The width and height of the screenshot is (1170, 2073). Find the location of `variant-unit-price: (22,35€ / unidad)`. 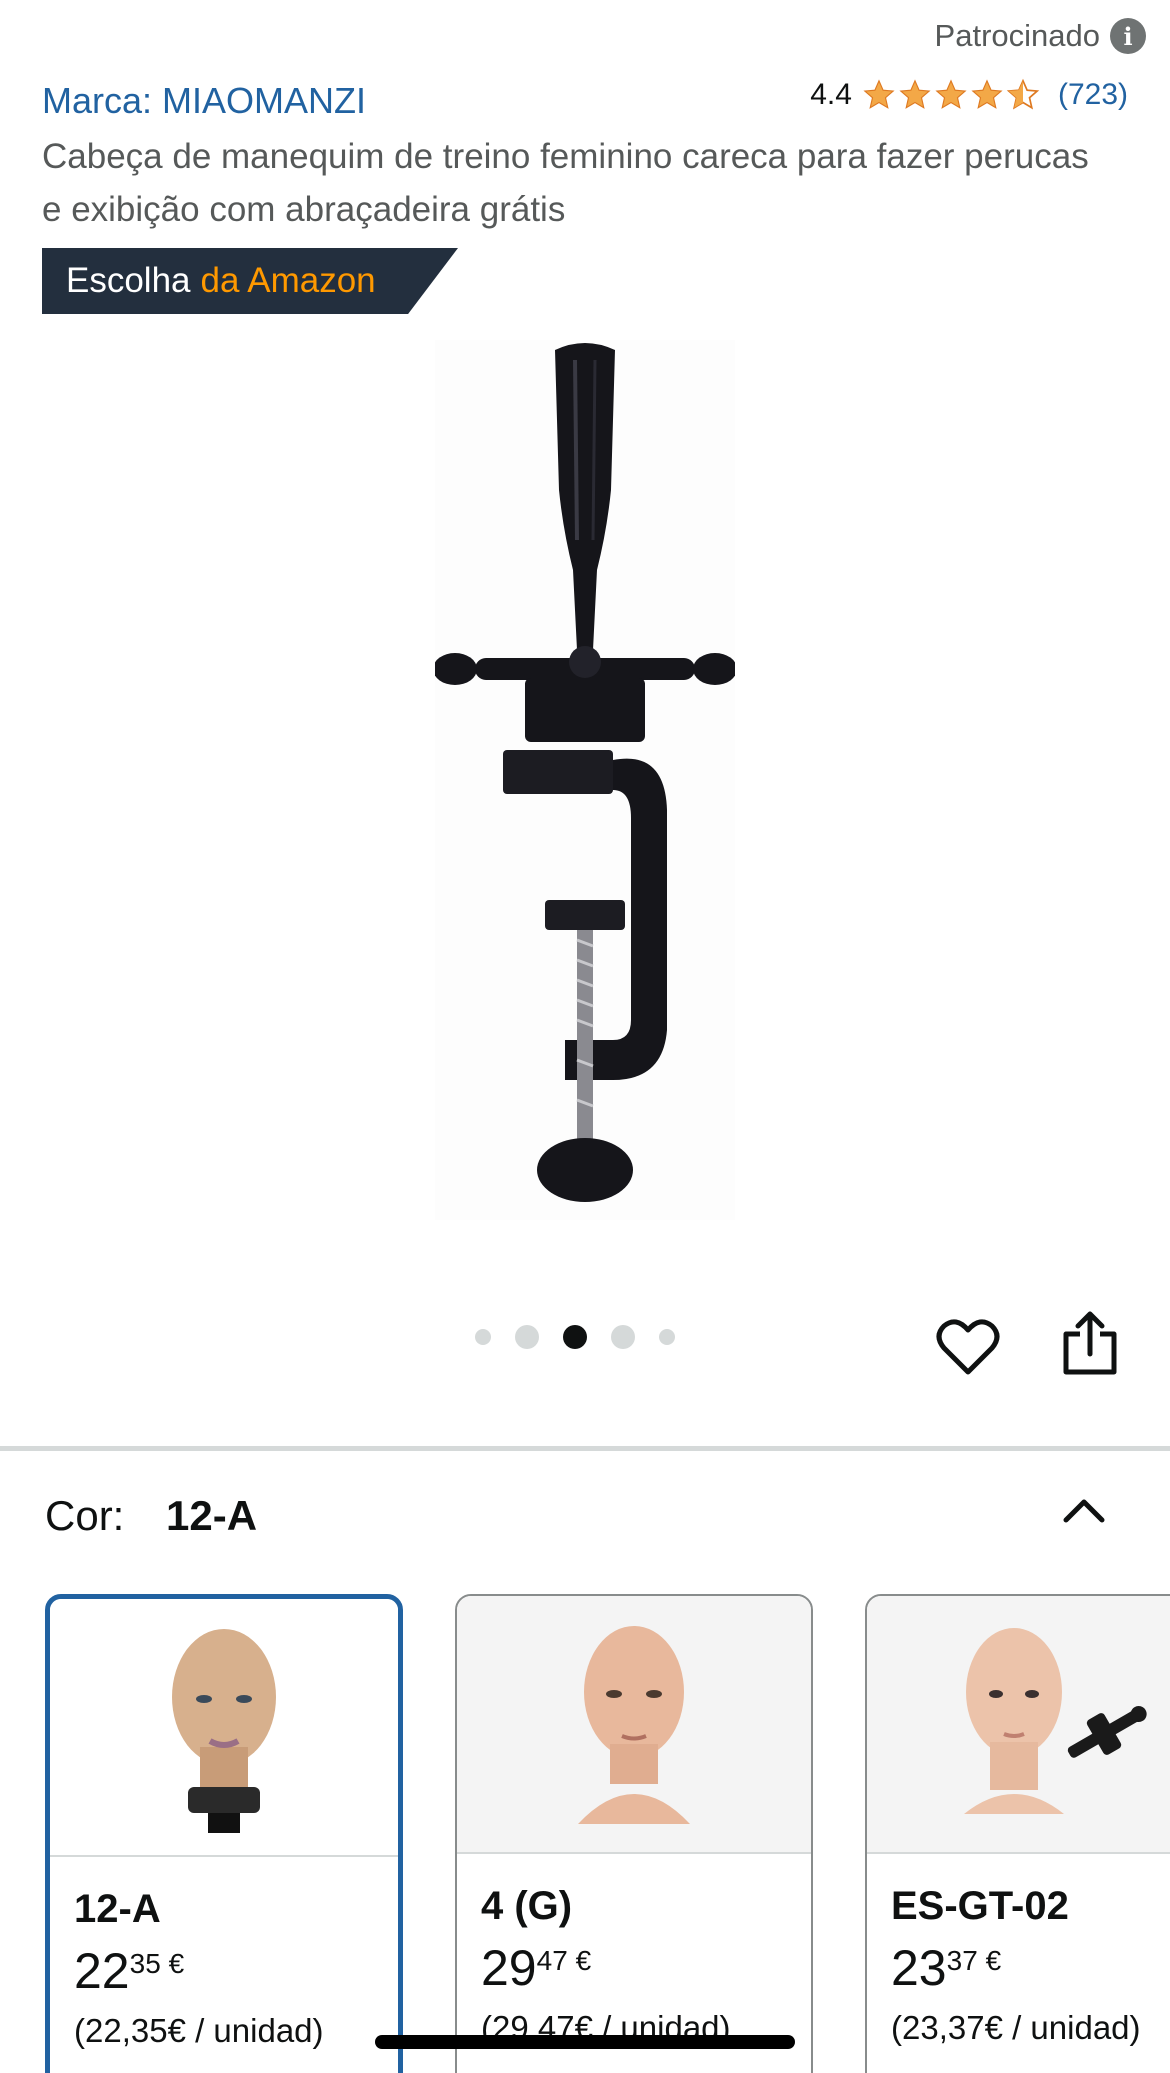

variant-unit-price: (22,35€ / unidad) is located at coordinates (199, 2030).